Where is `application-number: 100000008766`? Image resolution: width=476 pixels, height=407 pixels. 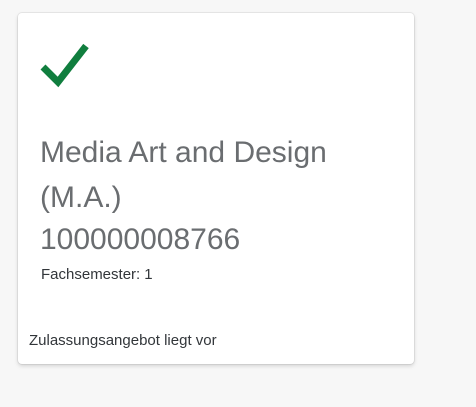
application-number: 100000008766 is located at coordinates (140, 239).